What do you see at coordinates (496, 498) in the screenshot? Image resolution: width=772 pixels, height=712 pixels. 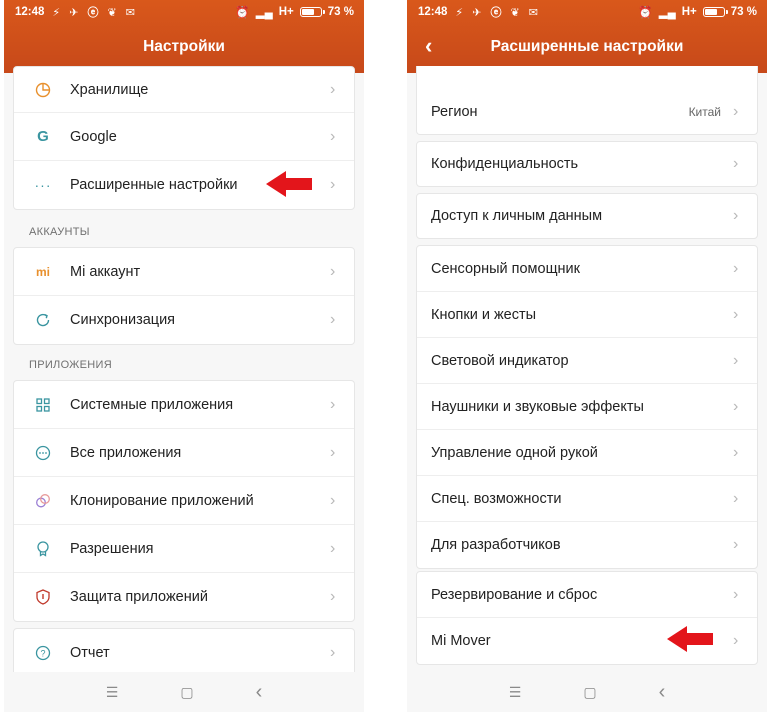 I see `settings-item-label: Спец. возможности` at bounding box center [496, 498].